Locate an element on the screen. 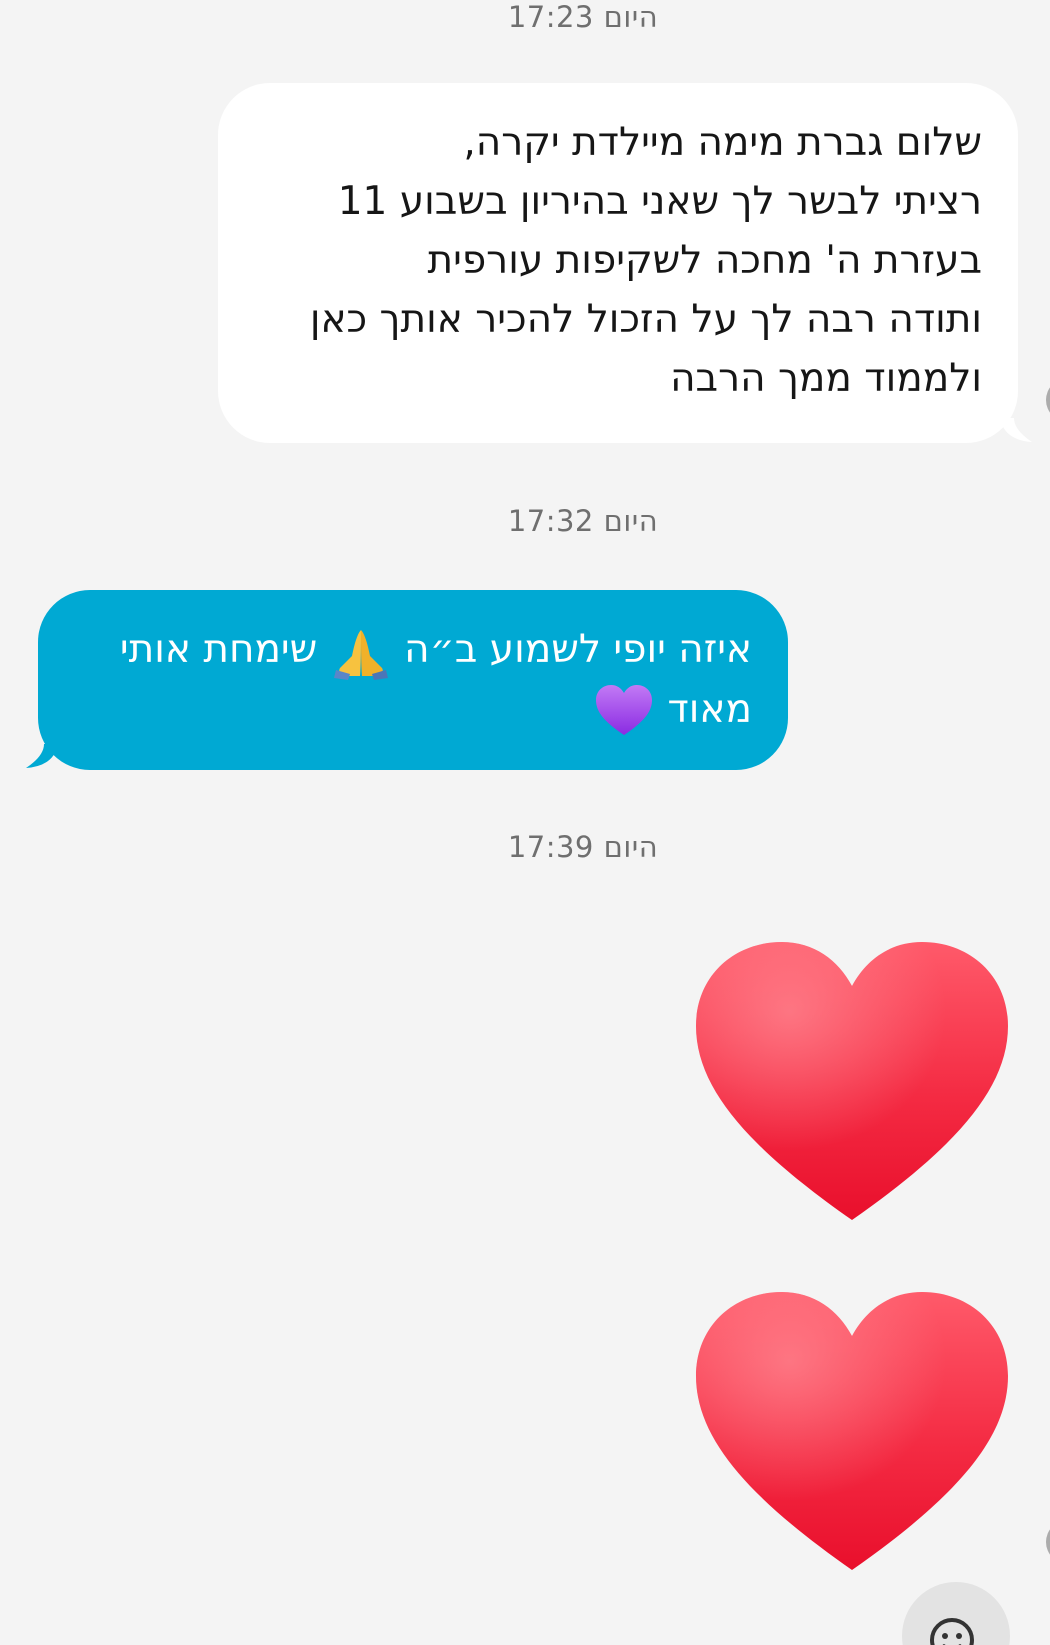 This screenshot has height=1645, width=1050. message-timestamp: היום 17:23 is located at coordinates (583, 17).